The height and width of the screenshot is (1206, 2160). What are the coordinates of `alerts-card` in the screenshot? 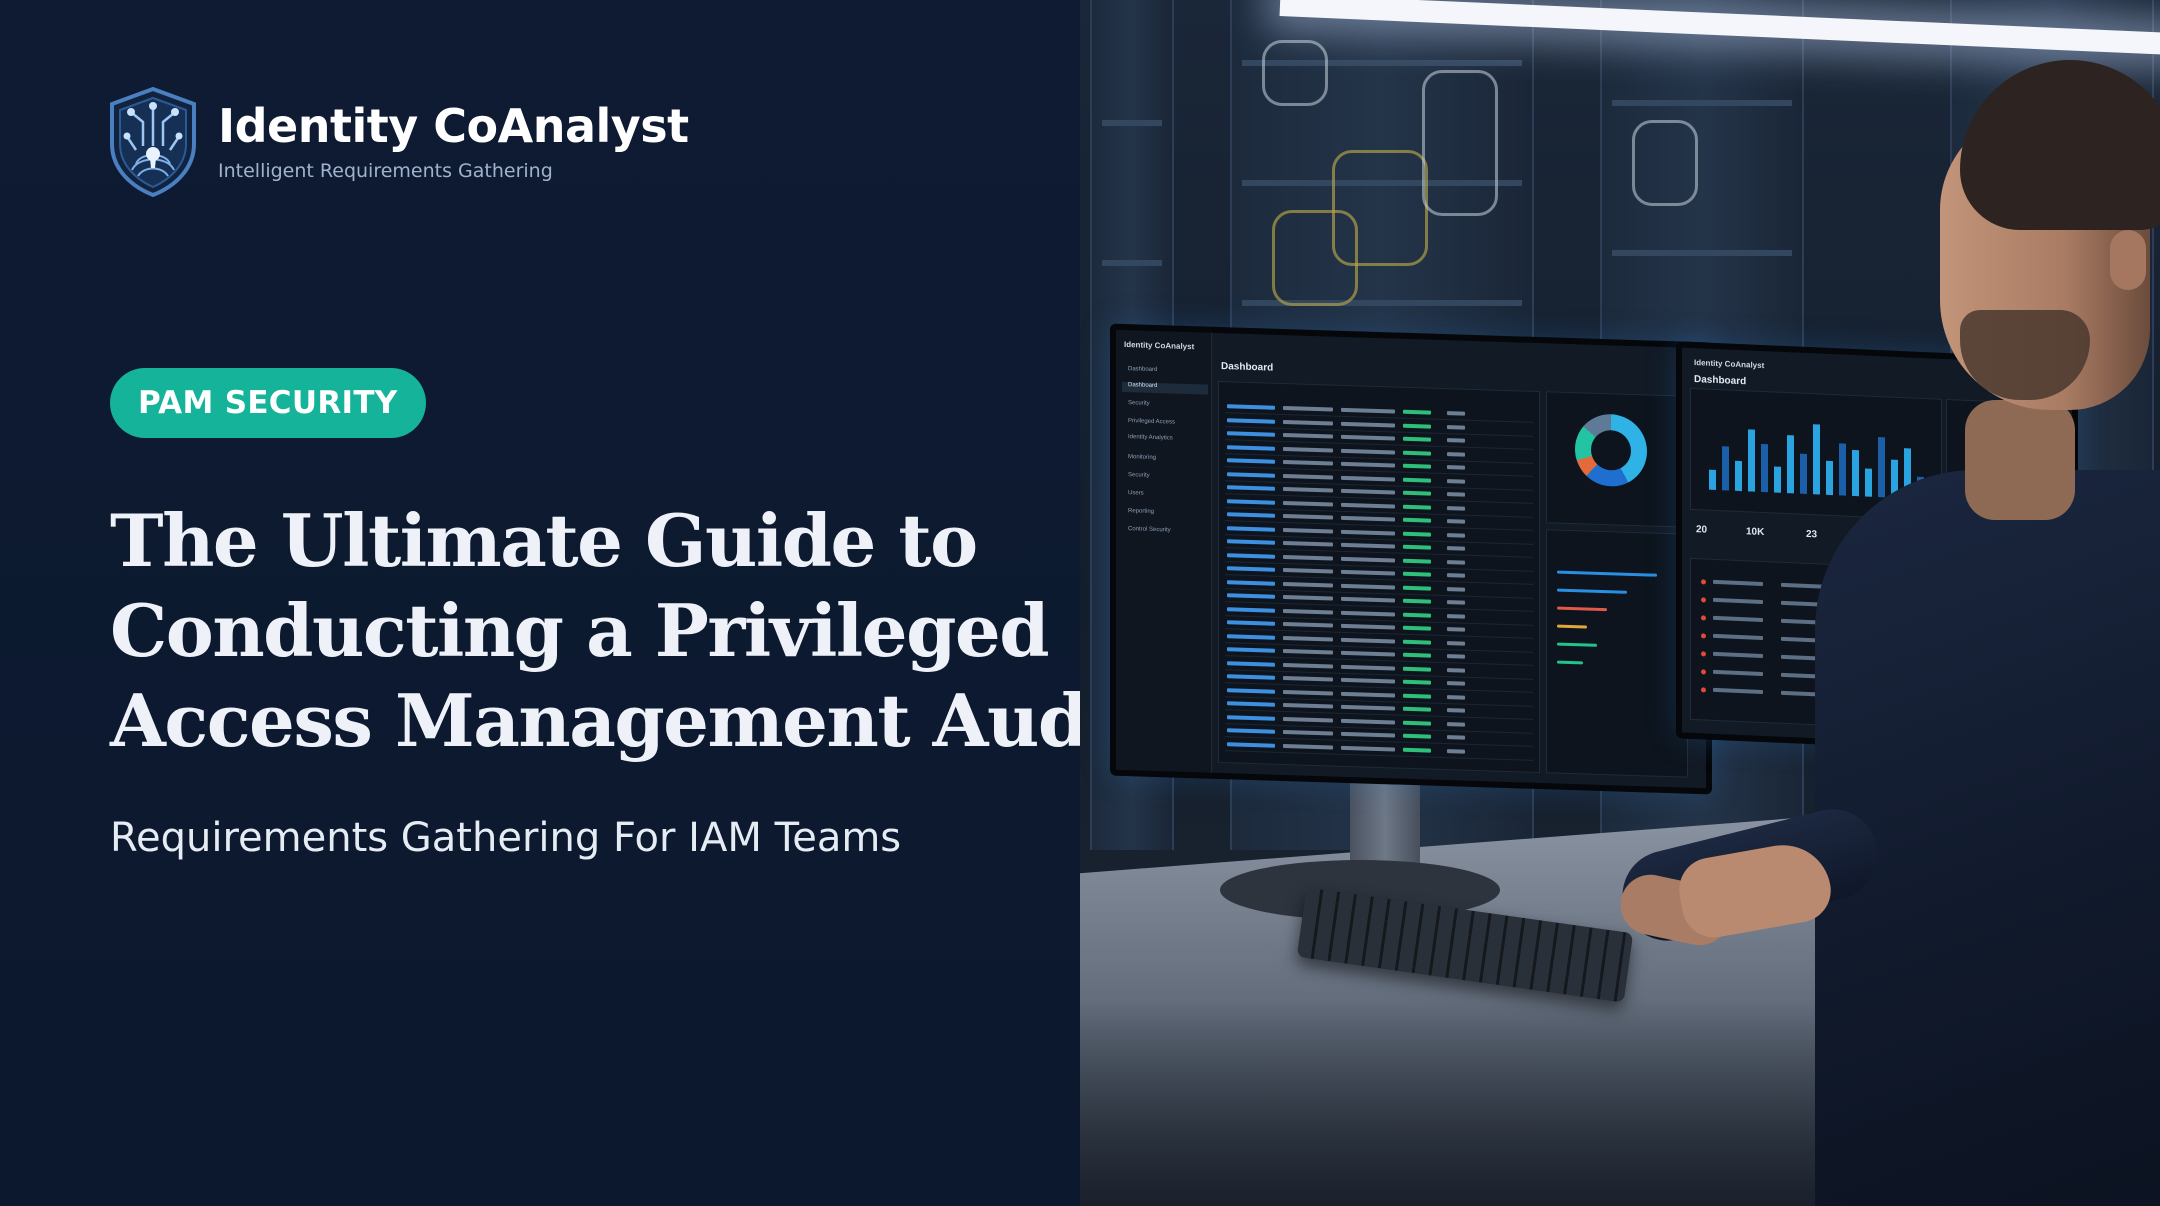 It's located at (1617, 653).